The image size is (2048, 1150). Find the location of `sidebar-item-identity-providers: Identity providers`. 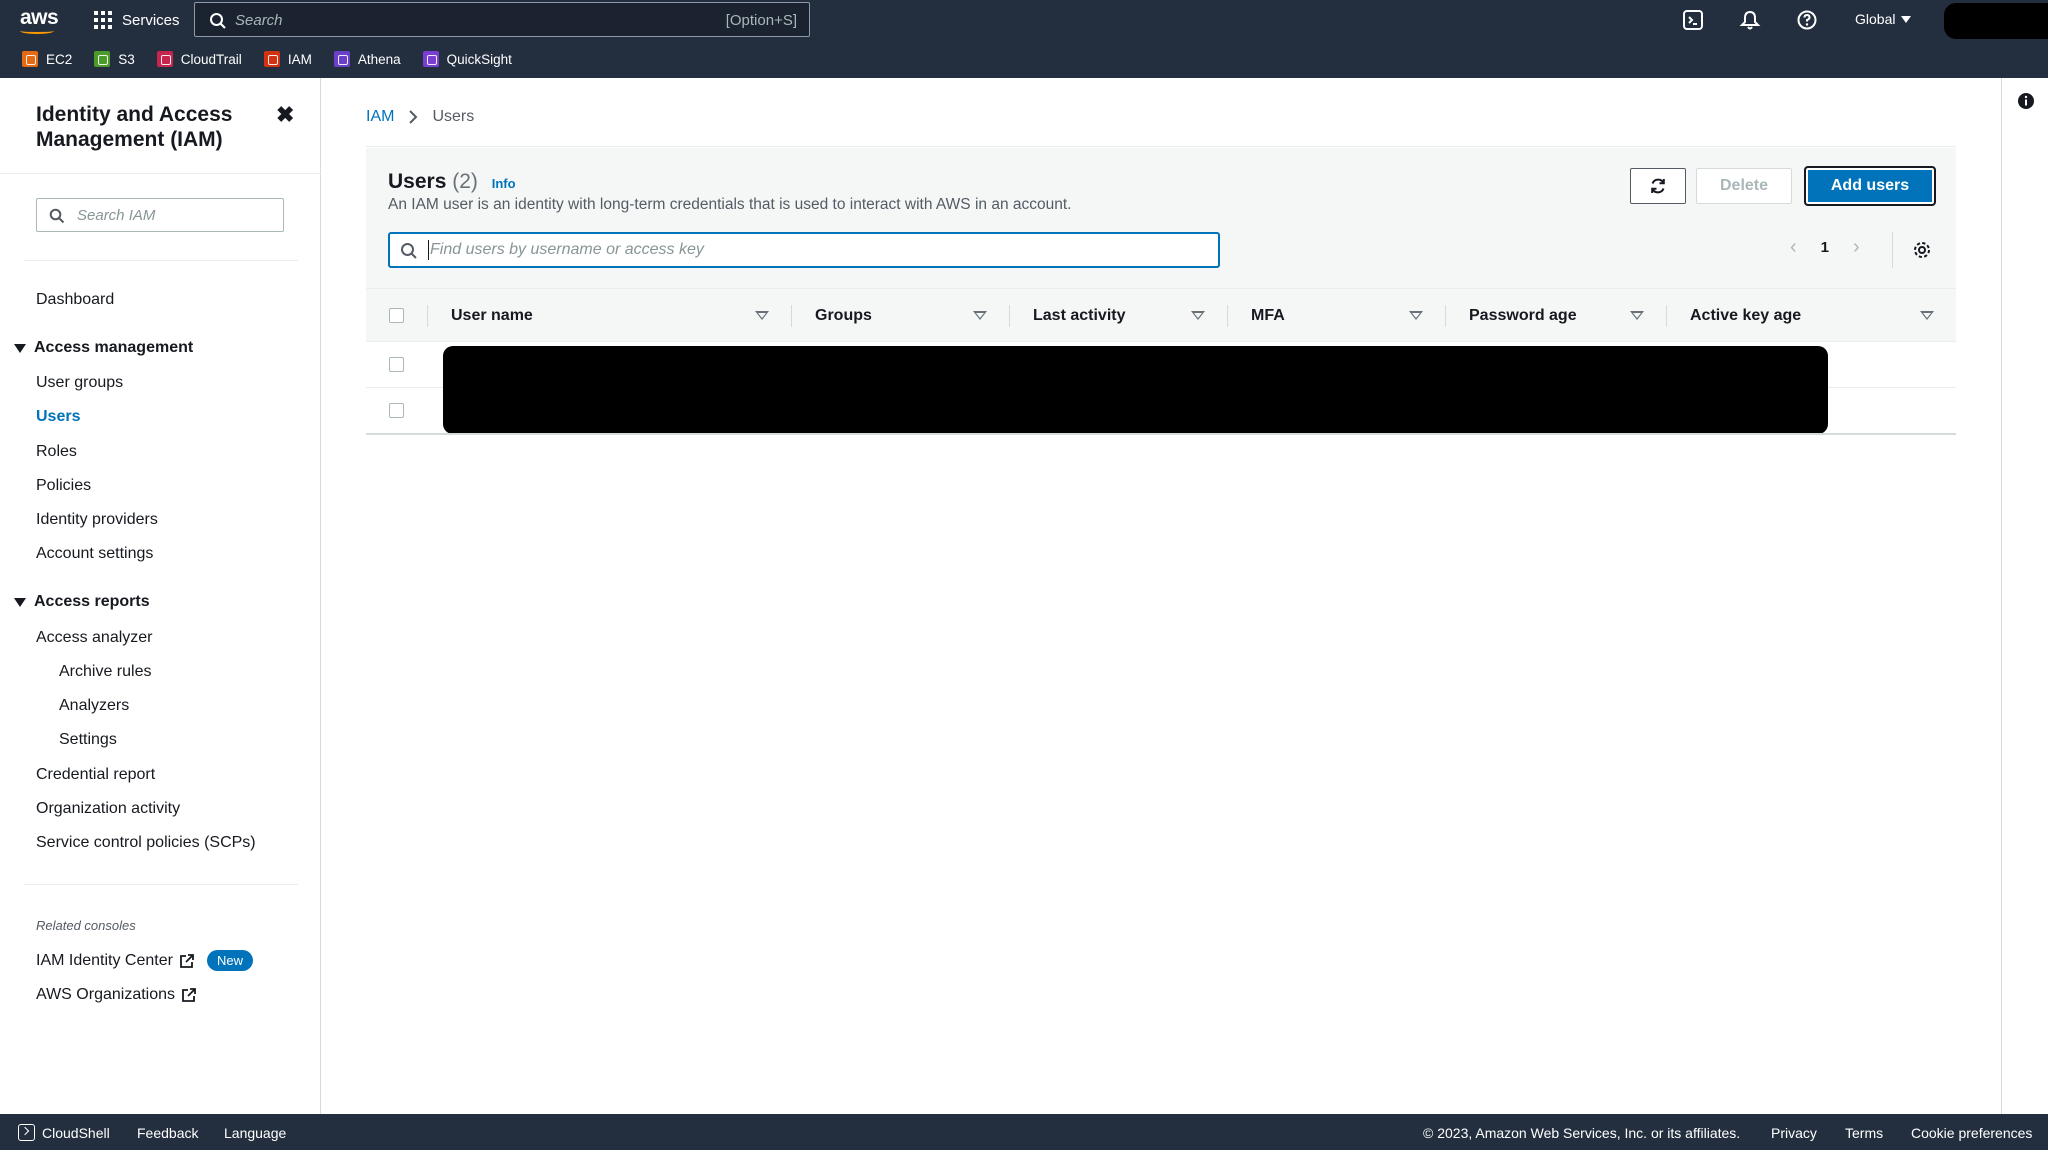

sidebar-item-identity-providers: Identity providers is located at coordinates (97, 520).